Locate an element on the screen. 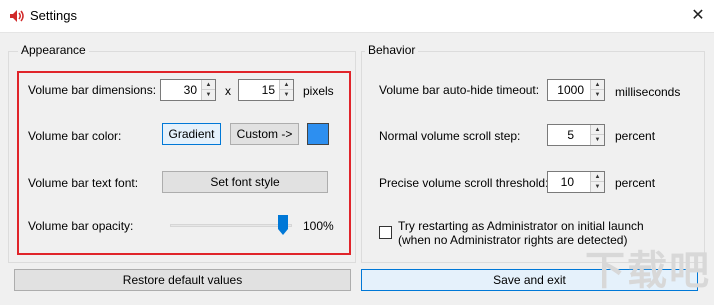 The width and height of the screenshot is (714, 305). close-icon: ✕ is located at coordinates (698, 16).